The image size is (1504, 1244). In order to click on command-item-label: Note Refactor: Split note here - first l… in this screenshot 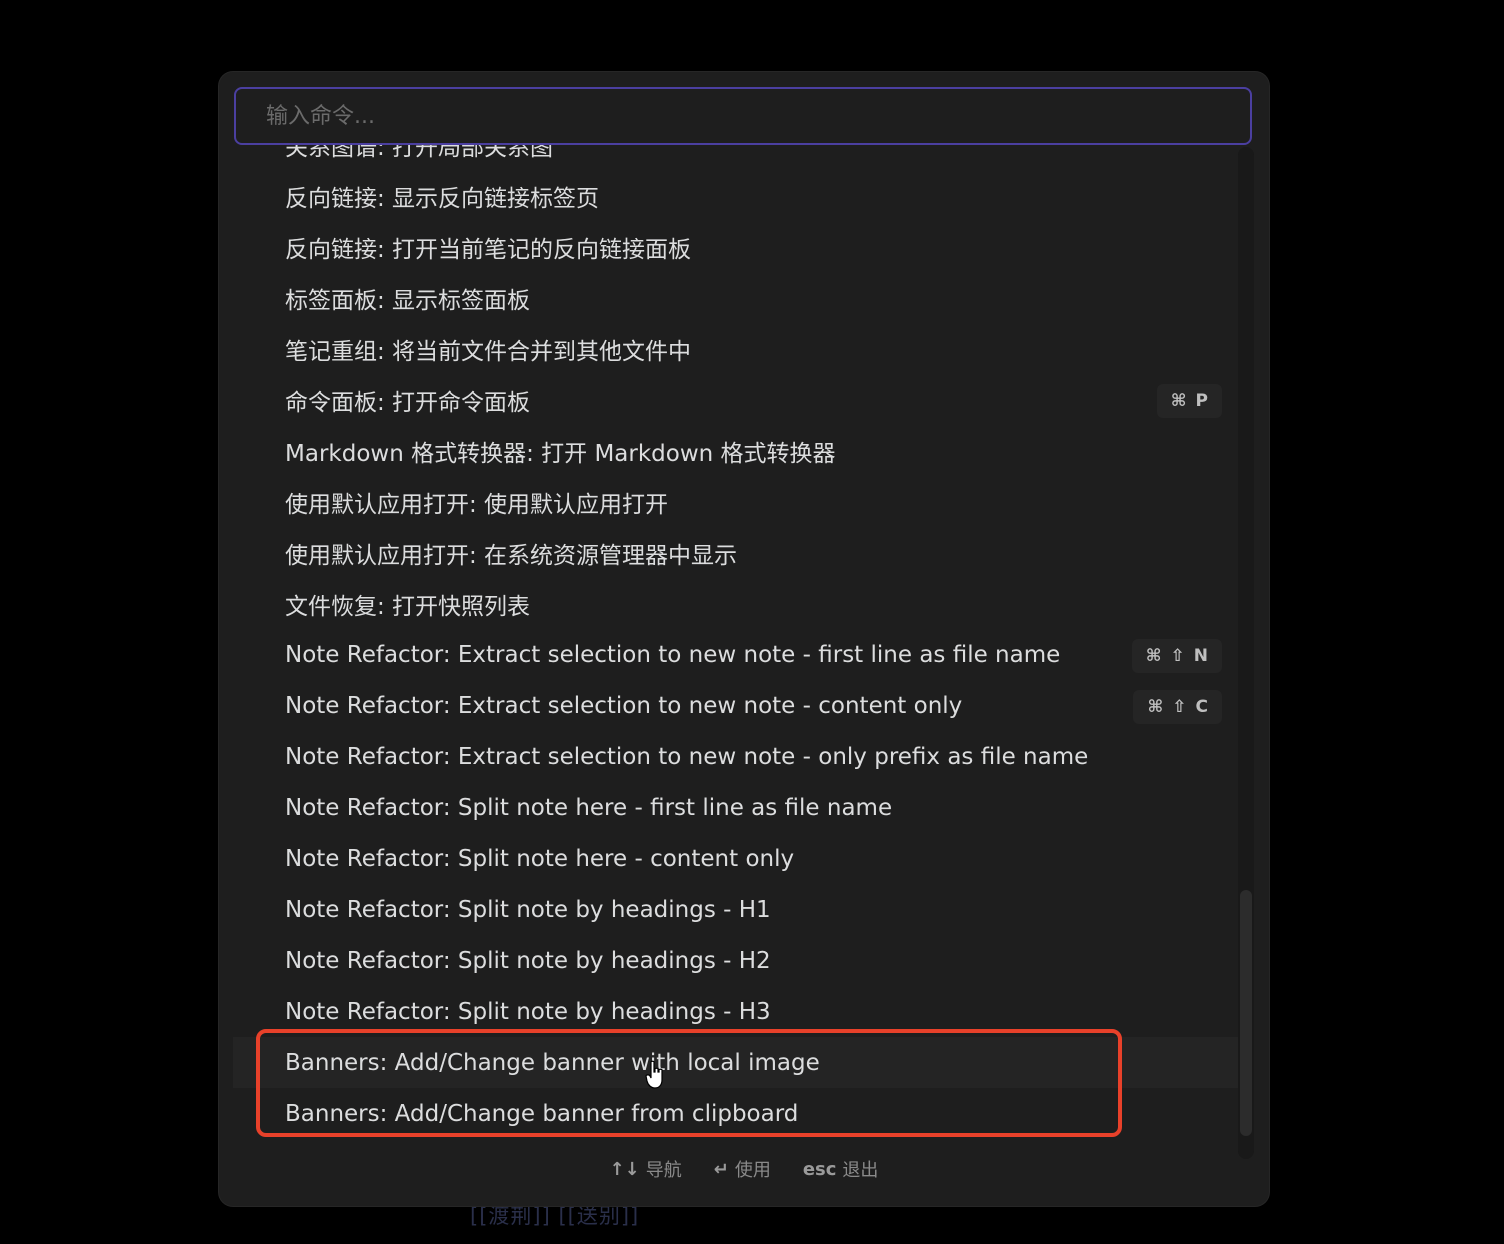, I will do `click(589, 807)`.